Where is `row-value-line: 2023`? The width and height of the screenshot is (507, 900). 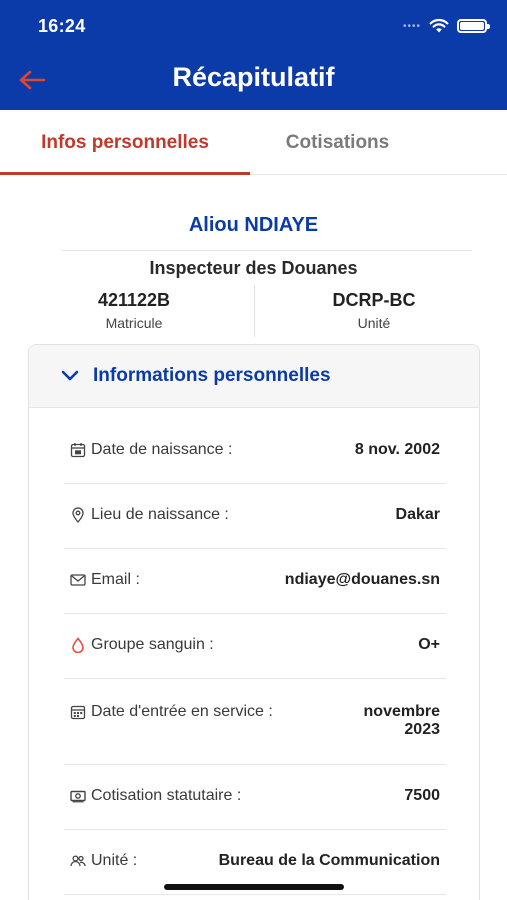 row-value-line: 2023 is located at coordinates (422, 729).